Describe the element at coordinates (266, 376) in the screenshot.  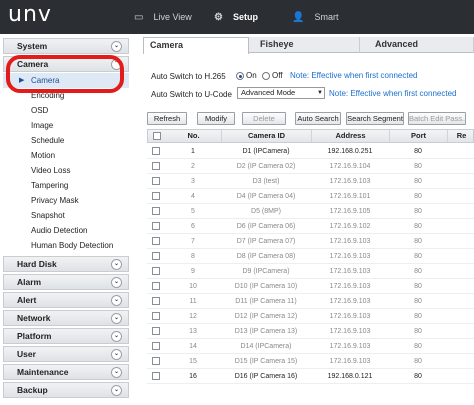
I see `row-camera-id: D16 (IP Camera 16)` at that location.